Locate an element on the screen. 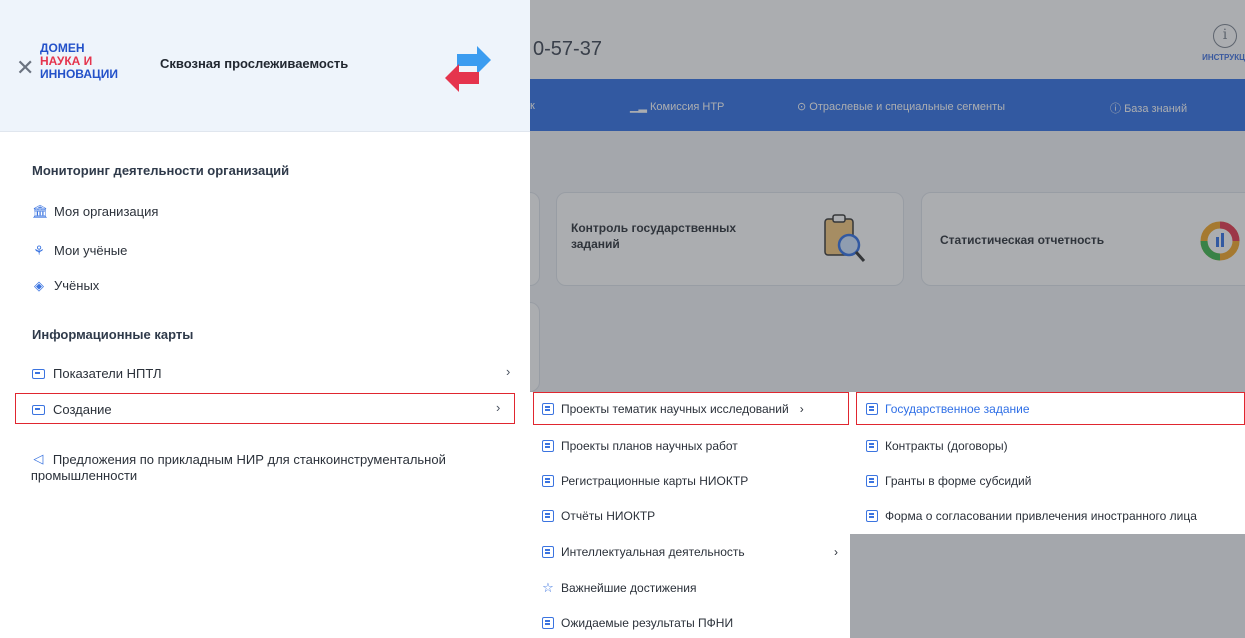 The image size is (1245, 638). logo-line: ИННОВАЦИИ is located at coordinates (79, 74).